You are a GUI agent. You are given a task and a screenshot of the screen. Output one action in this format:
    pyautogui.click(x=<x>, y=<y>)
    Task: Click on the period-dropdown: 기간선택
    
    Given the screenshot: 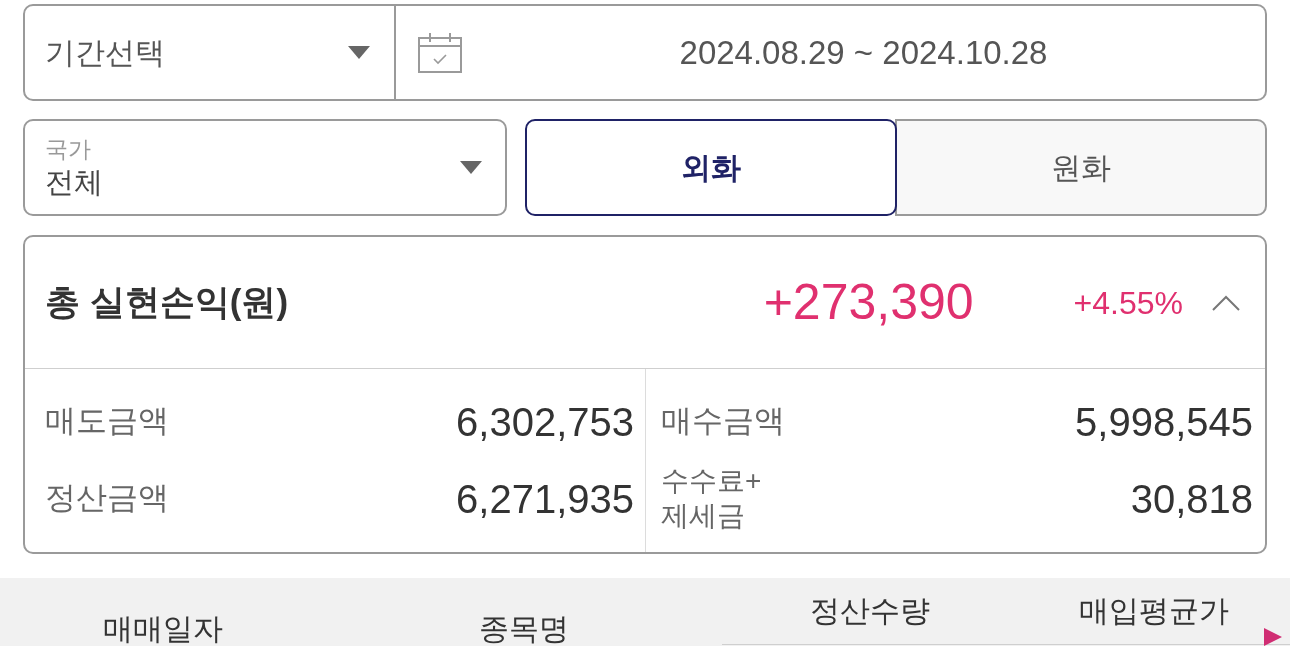 What is the action you would take?
    pyautogui.click(x=209, y=52)
    